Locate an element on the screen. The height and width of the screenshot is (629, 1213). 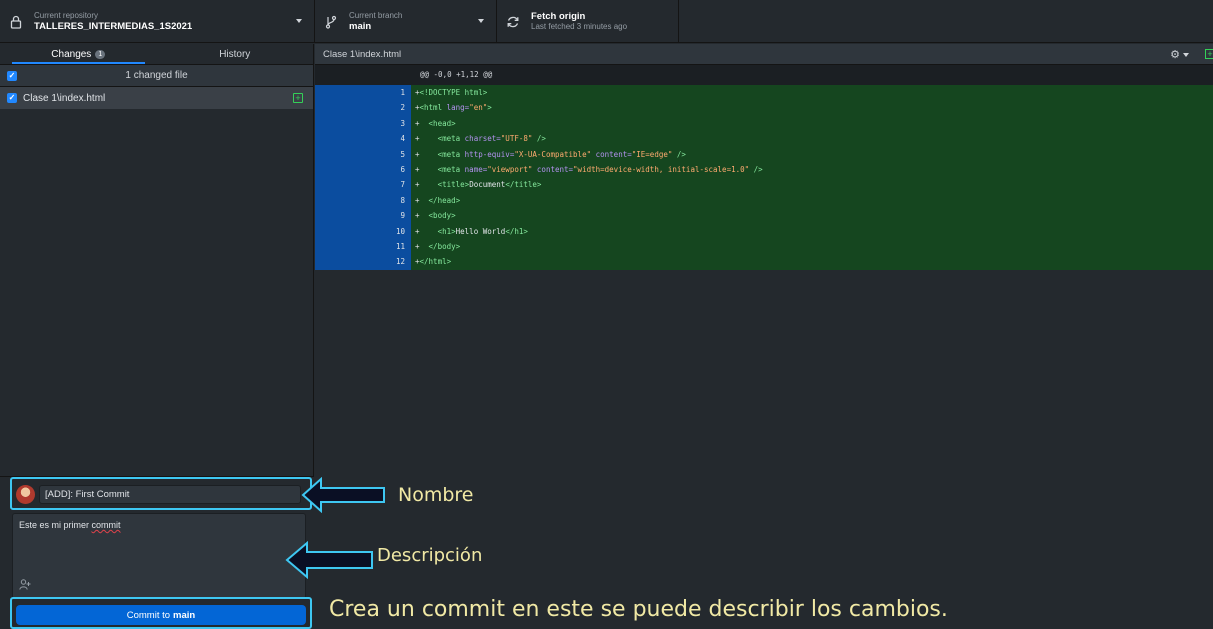
repository-label: Current repository is located at coordinates (66, 15).